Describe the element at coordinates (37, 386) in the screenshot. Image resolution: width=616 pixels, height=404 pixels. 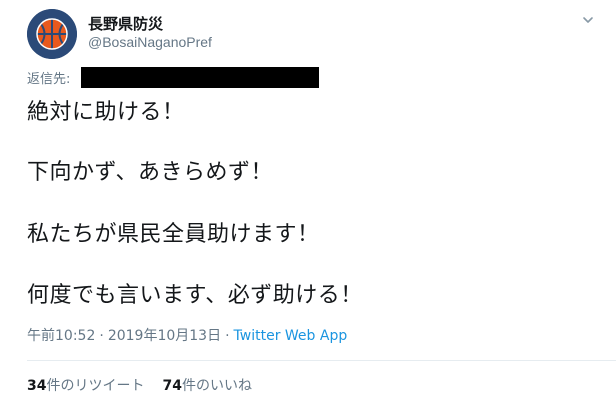
I see `retweets-count: 34` at that location.